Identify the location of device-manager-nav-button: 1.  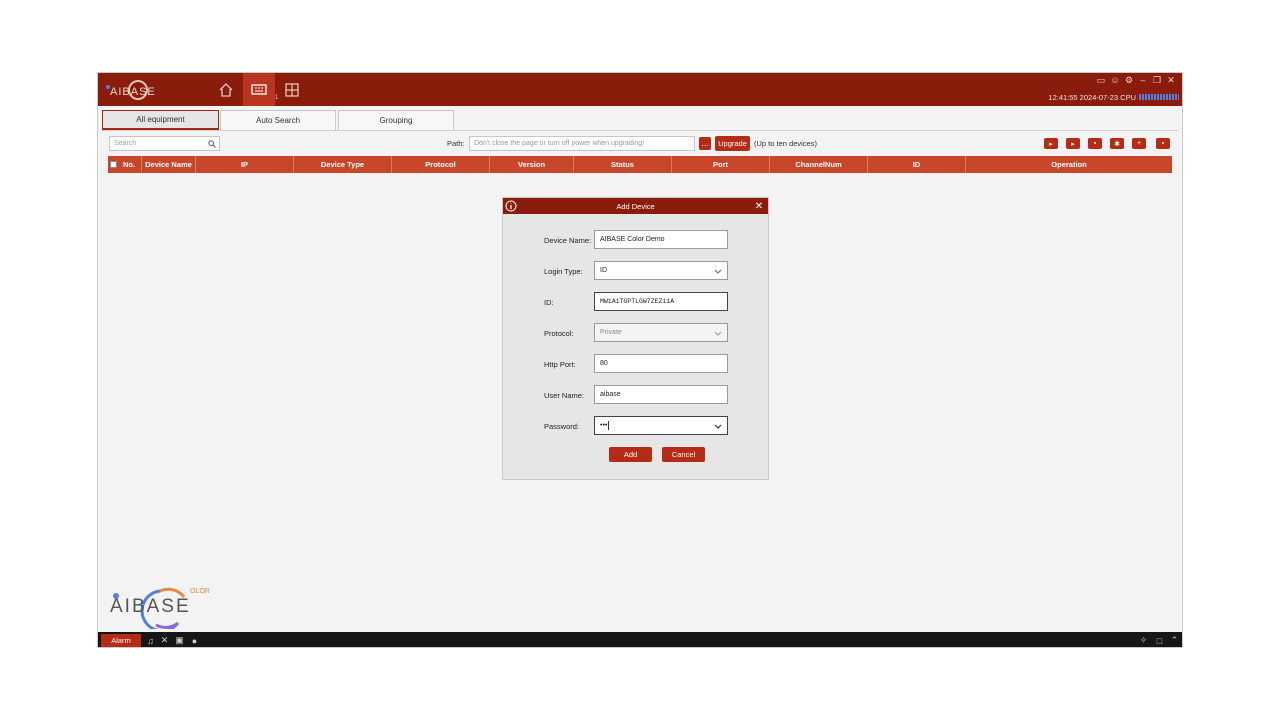
(260, 89).